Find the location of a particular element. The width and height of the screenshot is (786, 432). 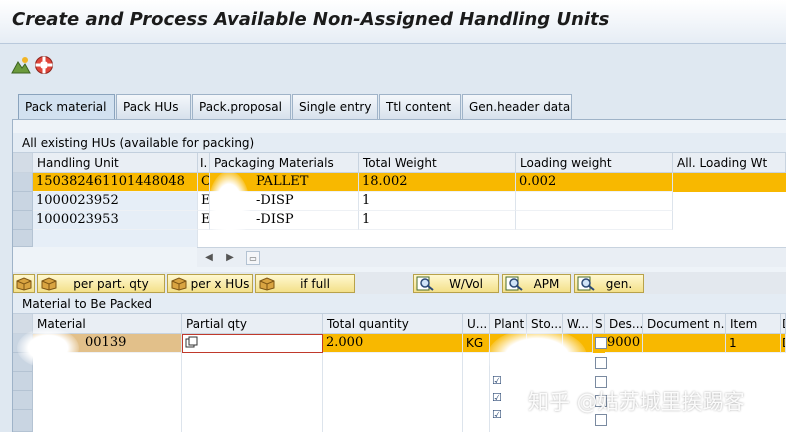

material-section-title: Material to Be Packed is located at coordinates (399, 304).